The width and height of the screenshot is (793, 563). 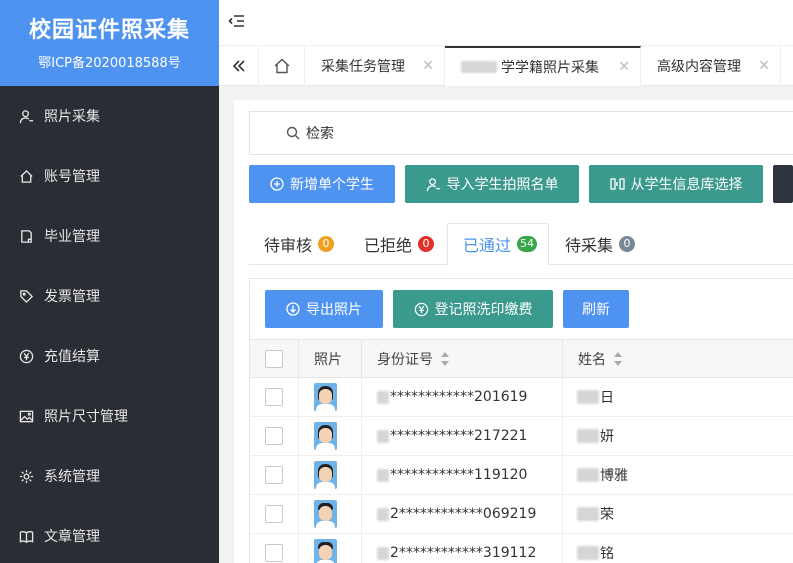 I want to click on collapse-menu-icon, so click(x=238, y=22).